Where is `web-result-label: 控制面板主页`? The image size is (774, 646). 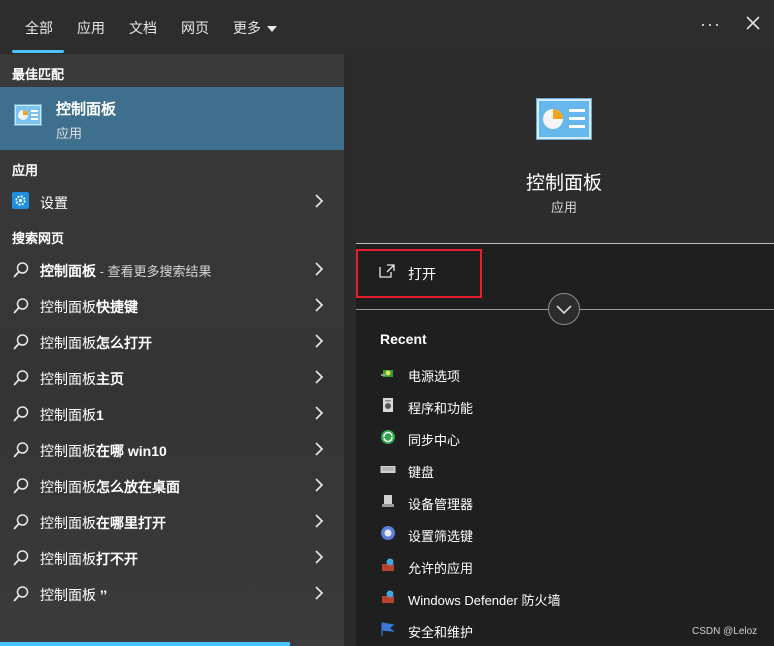 web-result-label: 控制面板主页 is located at coordinates (82, 379).